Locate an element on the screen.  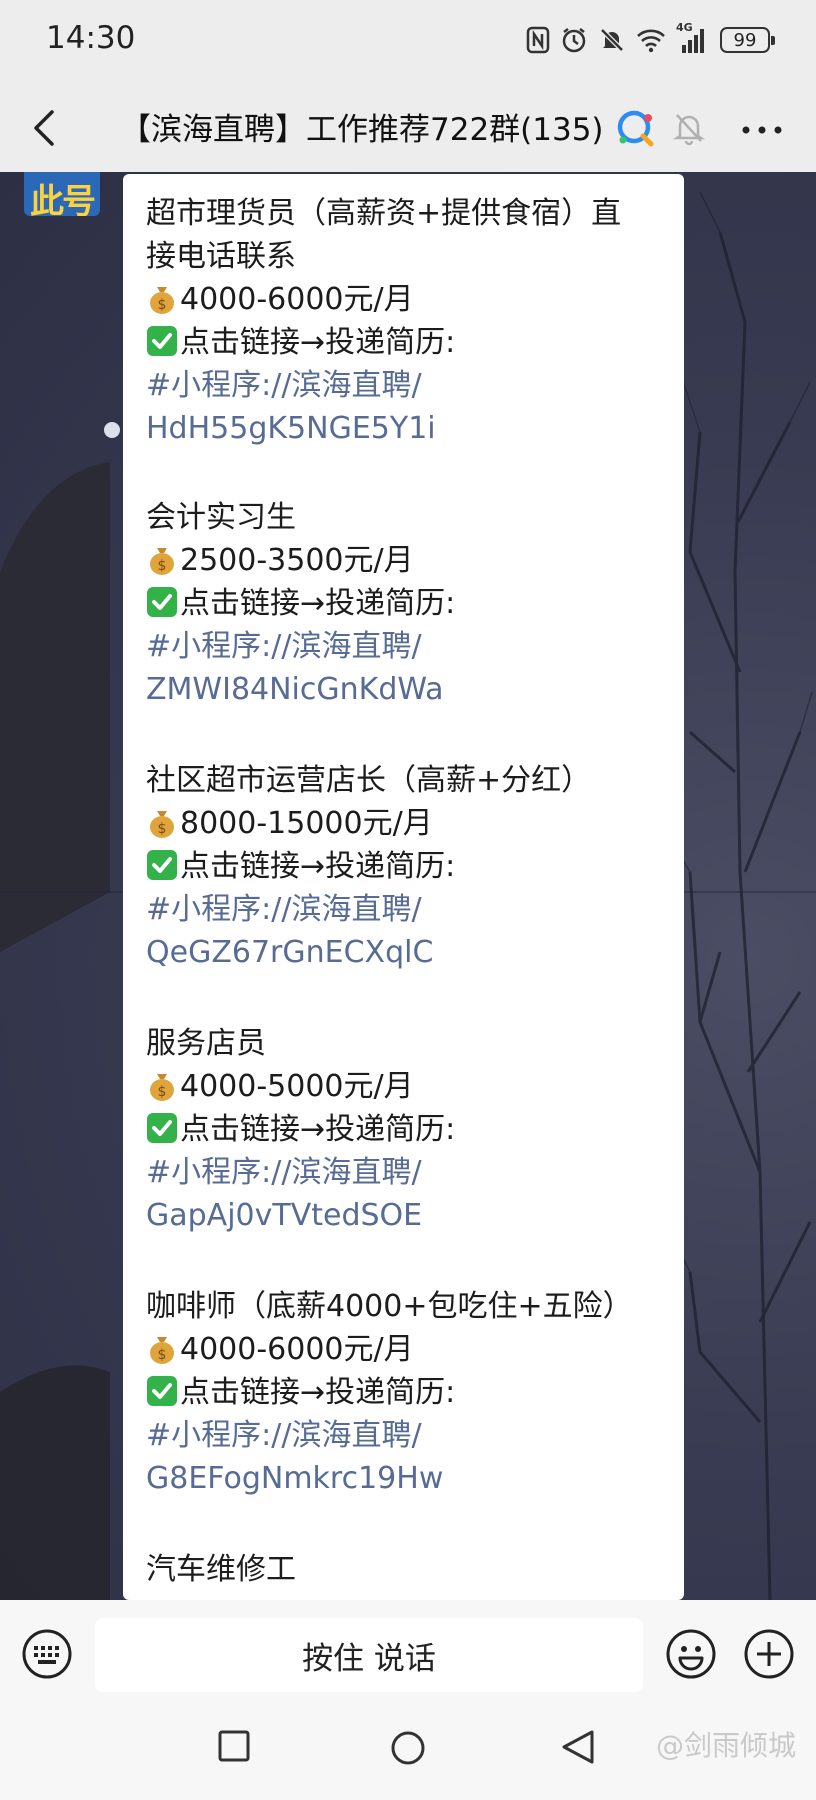
salary-line is located at coordinates (411, 1595).